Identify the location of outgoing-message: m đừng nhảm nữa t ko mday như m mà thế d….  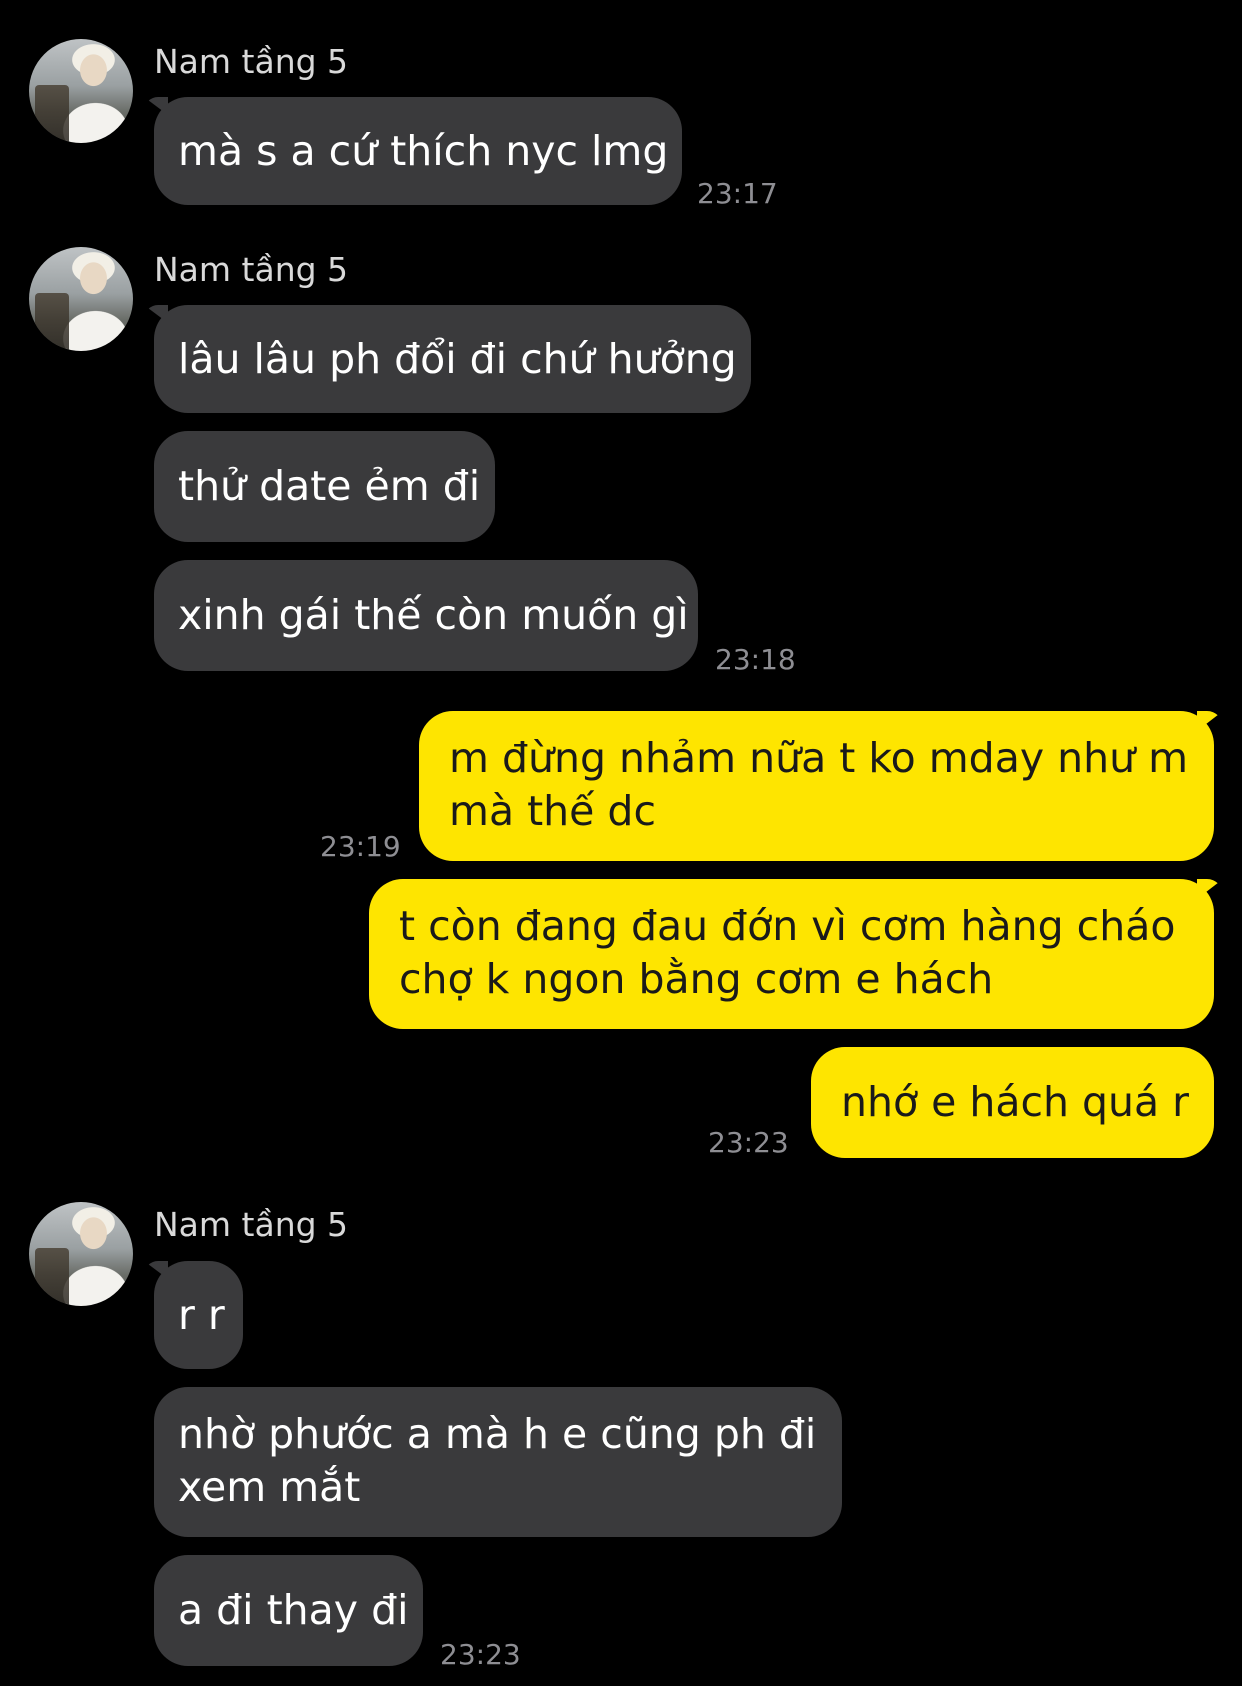
(816, 786).